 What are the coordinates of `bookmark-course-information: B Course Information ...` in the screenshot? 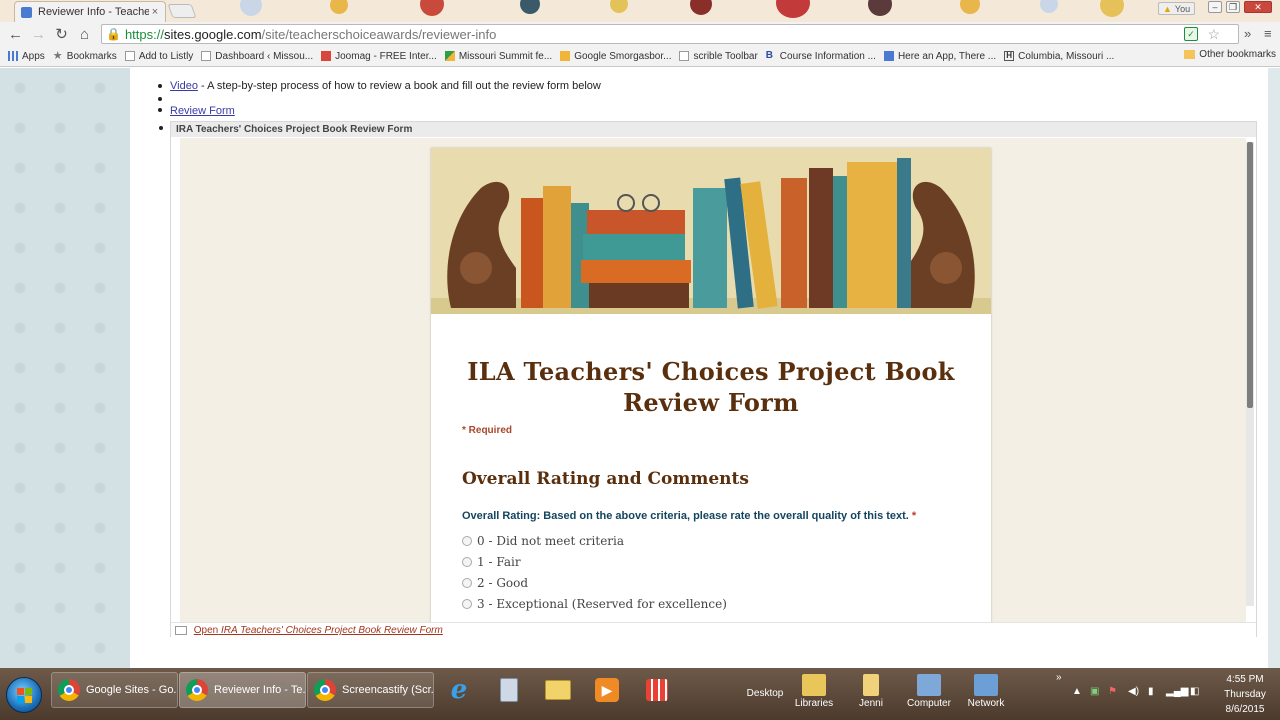 It's located at (821, 56).